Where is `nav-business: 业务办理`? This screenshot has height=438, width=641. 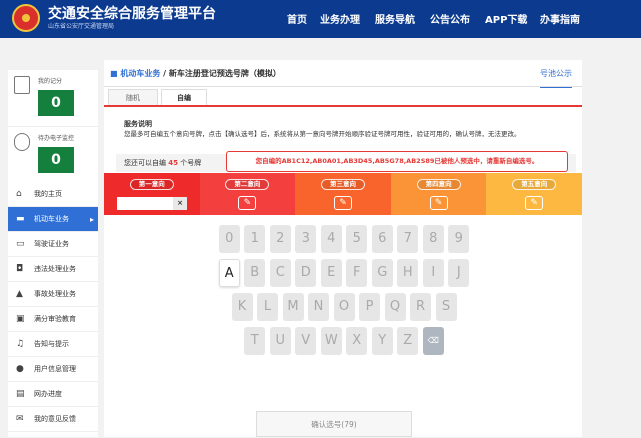 nav-business: 业务办理 is located at coordinates (340, 18).